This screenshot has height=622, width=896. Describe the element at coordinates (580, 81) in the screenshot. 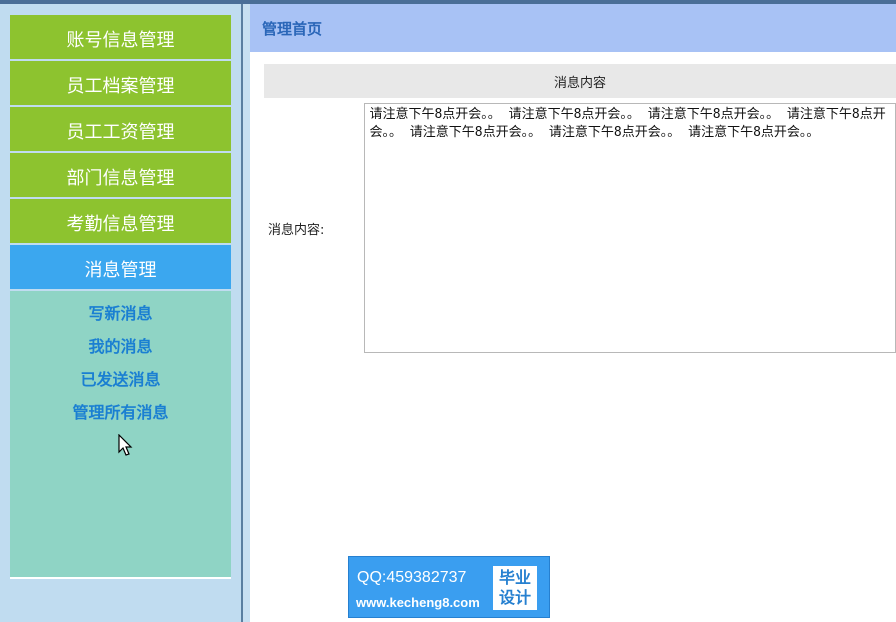

I see `table-header: 消息内容` at that location.